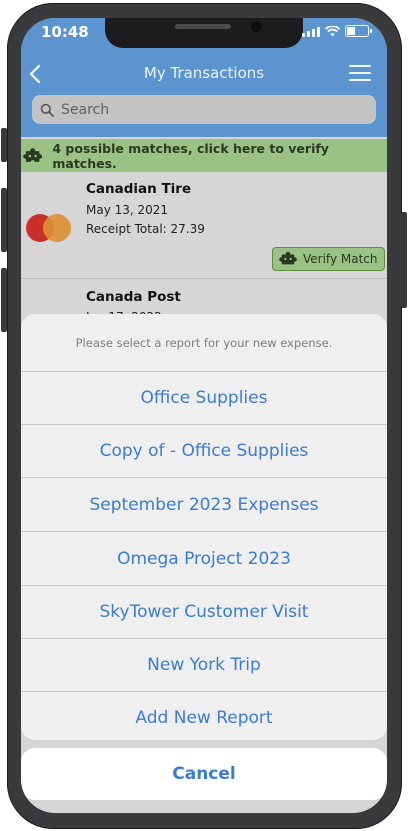 This screenshot has height=831, width=408. What do you see at coordinates (65, 32) in the screenshot?
I see `status-time: 10:48` at bounding box center [65, 32].